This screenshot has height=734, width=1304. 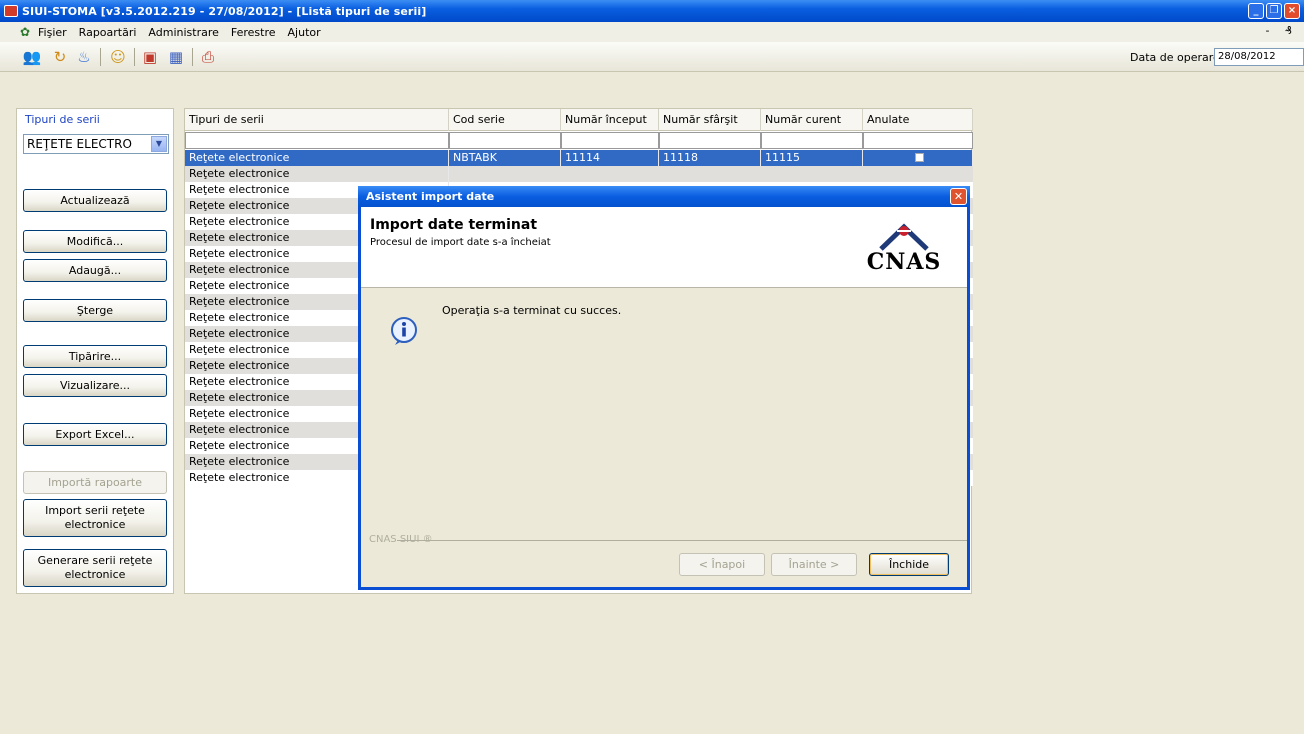 I want to click on update-button: Actualizează, so click(x=95, y=200).